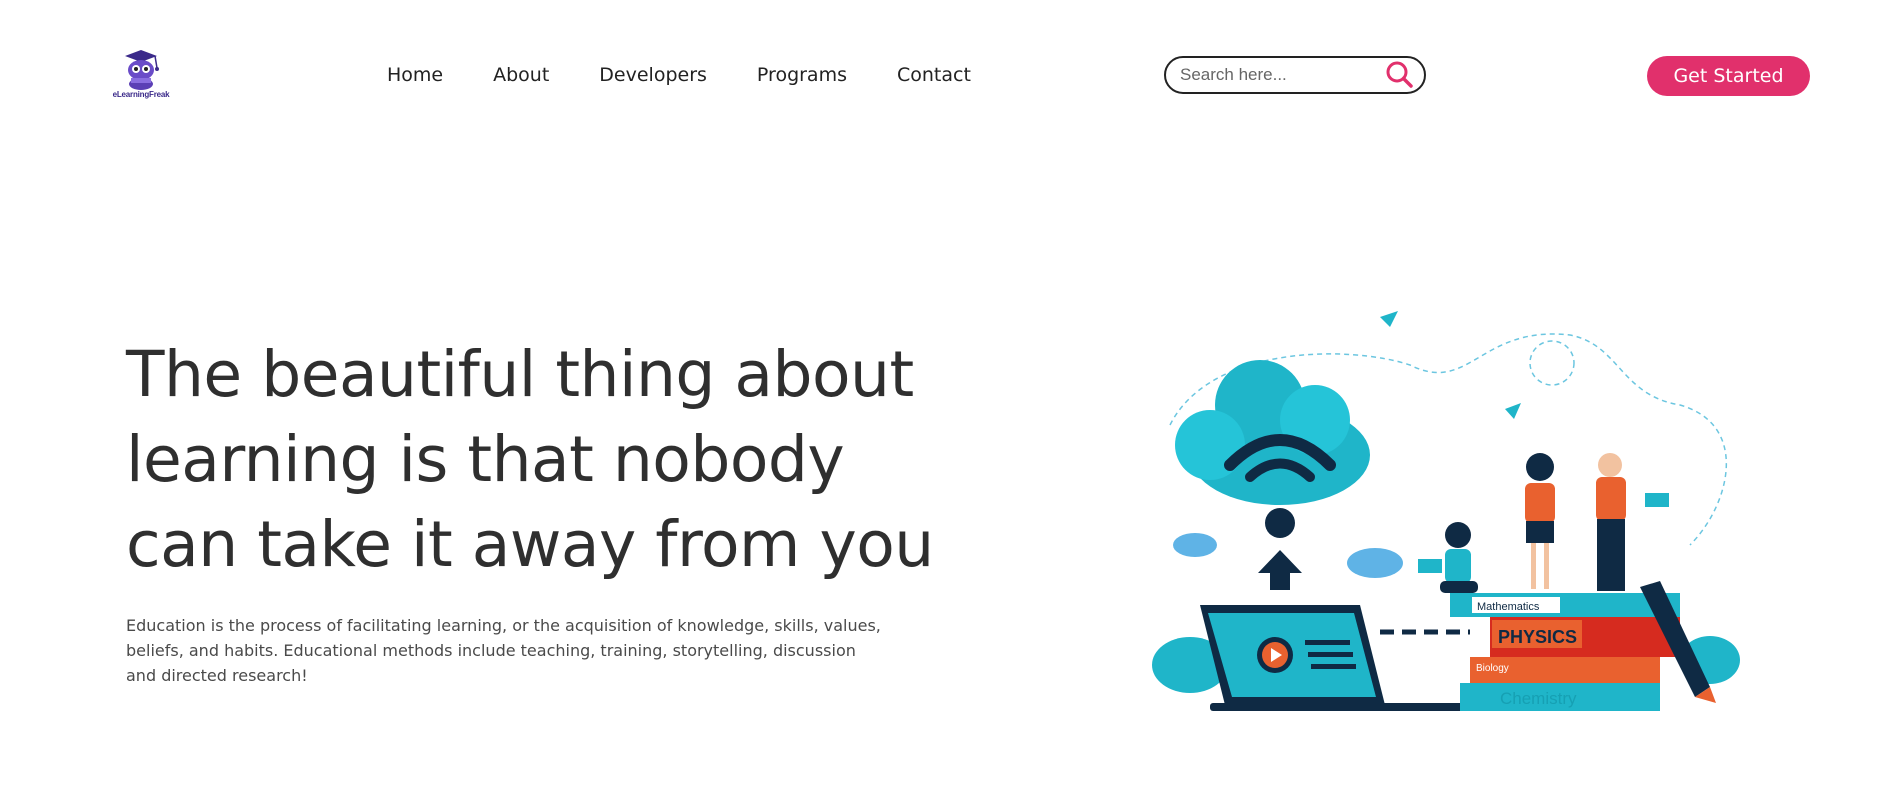  What do you see at coordinates (1540, 521) in the screenshot?
I see `student-standing` at bounding box center [1540, 521].